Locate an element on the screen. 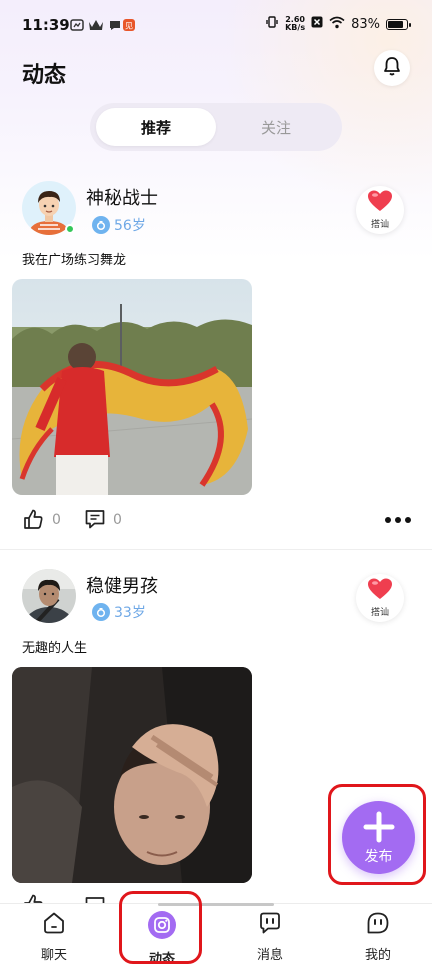  wifi-icon is located at coordinates (337, 24).